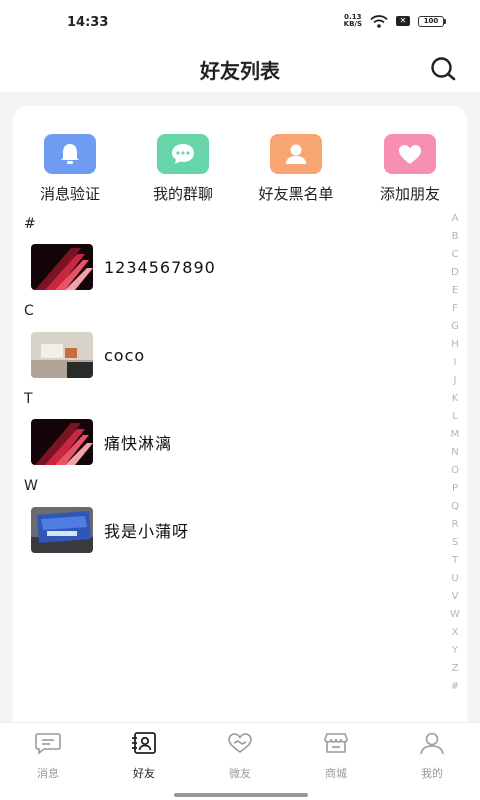 This screenshot has height=800, width=480. What do you see at coordinates (455, 633) in the screenshot?
I see `alphabet-index-letter: X` at bounding box center [455, 633].